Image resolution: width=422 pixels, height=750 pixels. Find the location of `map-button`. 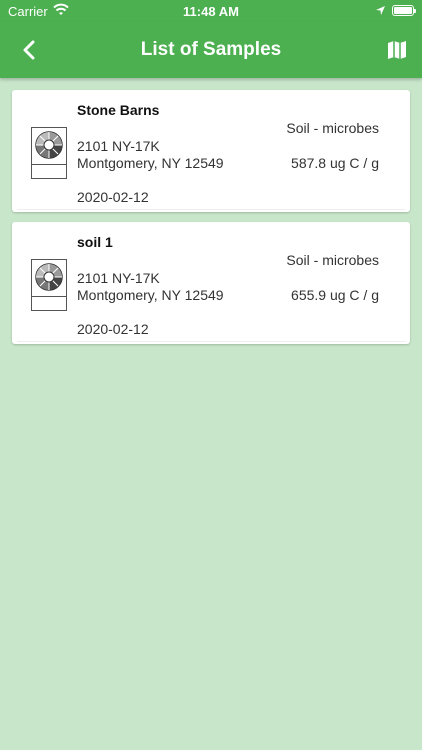

map-button is located at coordinates (397, 50).